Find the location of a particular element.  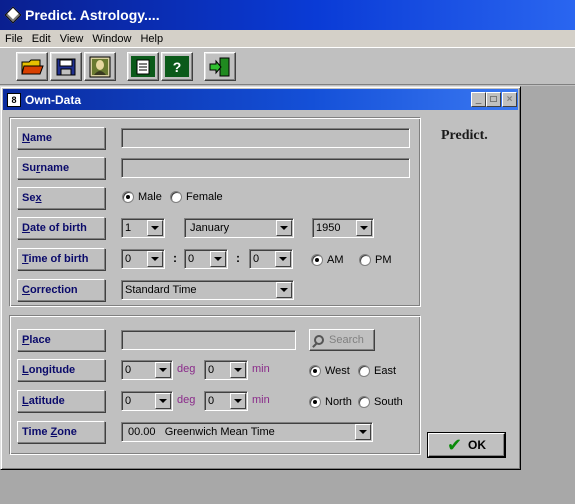

exit-door-icon is located at coordinates (219, 66).